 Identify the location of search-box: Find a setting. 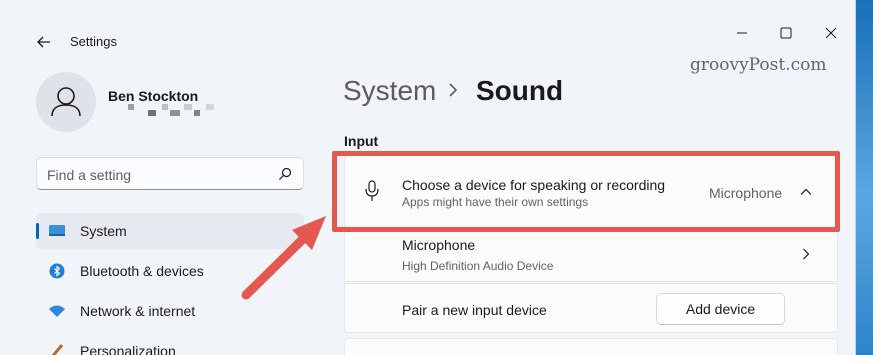
(170, 173).